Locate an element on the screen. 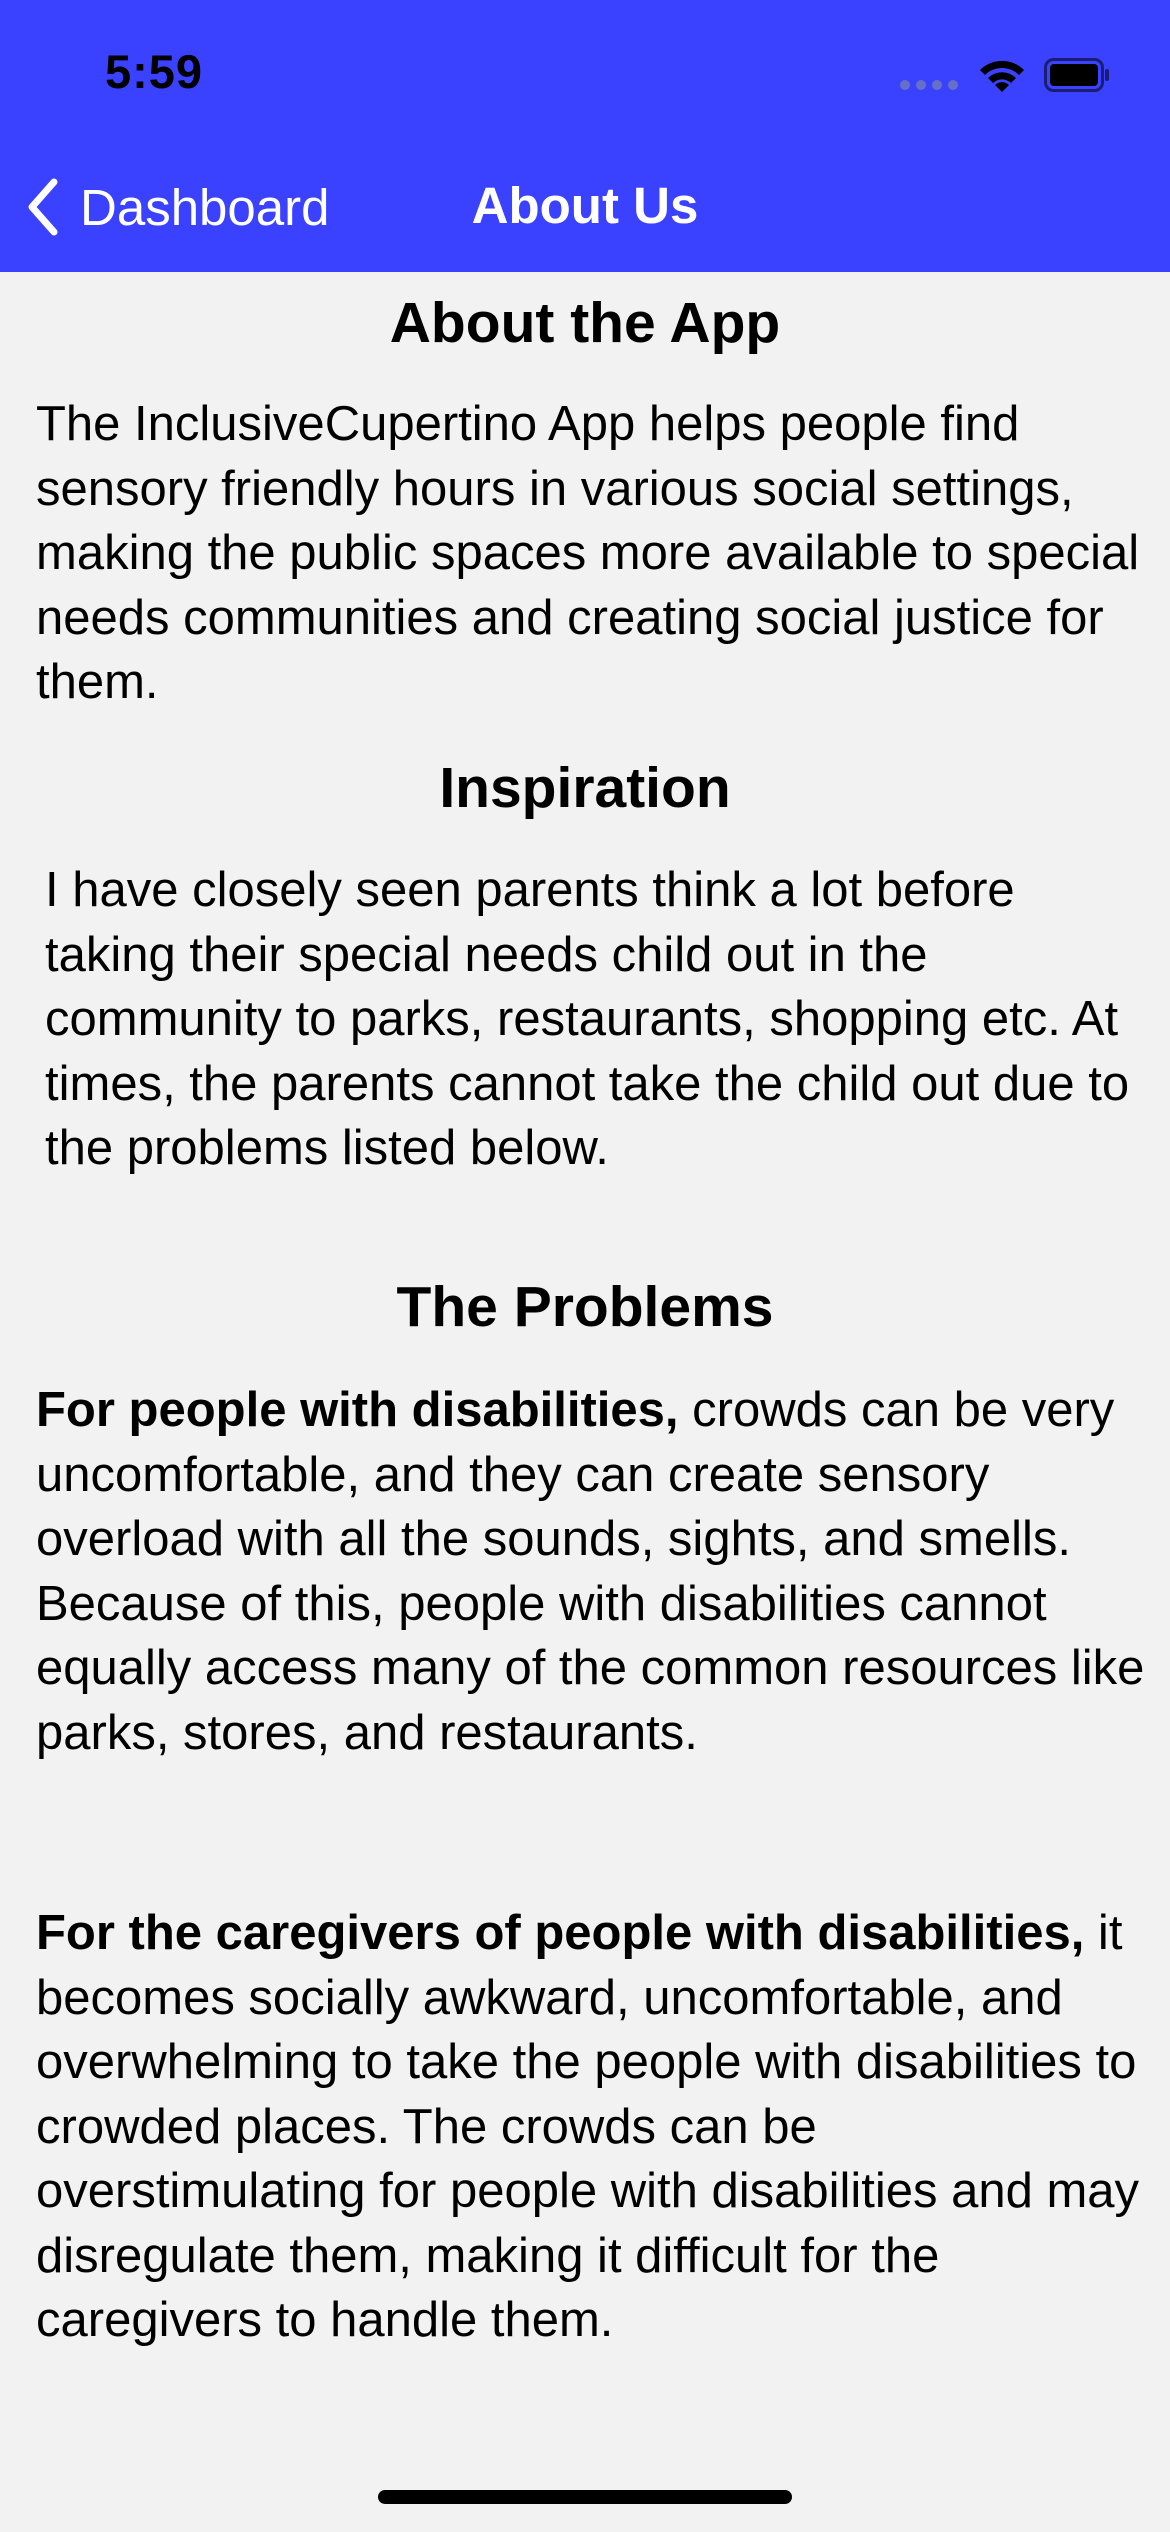 The height and width of the screenshot is (2532, 1170). back-button-label: Dashboard is located at coordinates (205, 207).